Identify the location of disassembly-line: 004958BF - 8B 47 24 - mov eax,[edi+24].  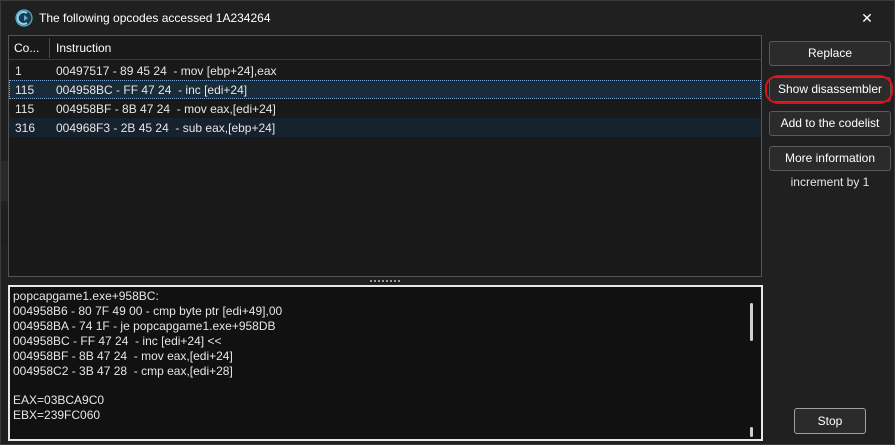
(123, 356).